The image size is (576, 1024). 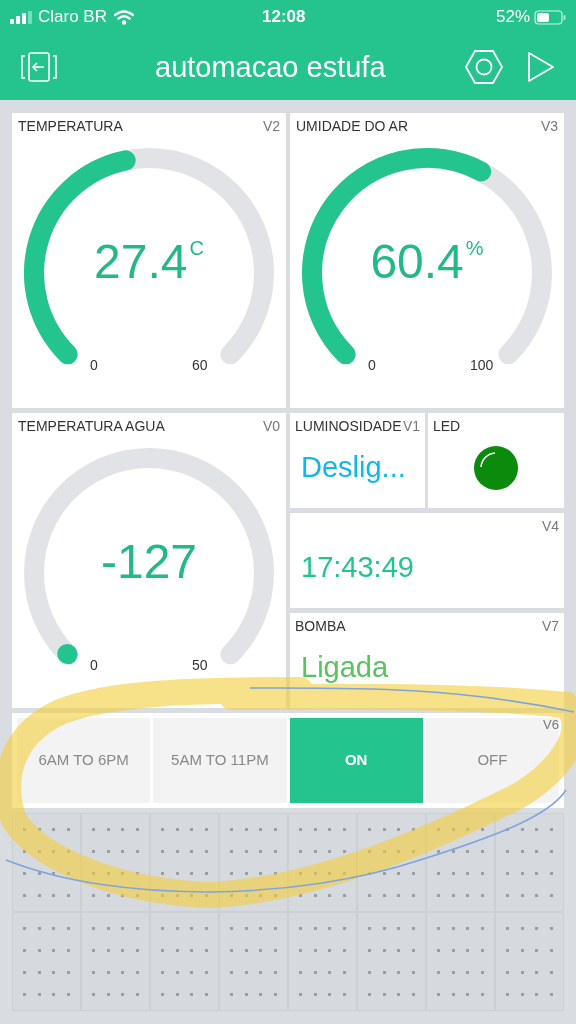 What do you see at coordinates (72, 17) in the screenshot?
I see `carrier-name: Claro BR` at bounding box center [72, 17].